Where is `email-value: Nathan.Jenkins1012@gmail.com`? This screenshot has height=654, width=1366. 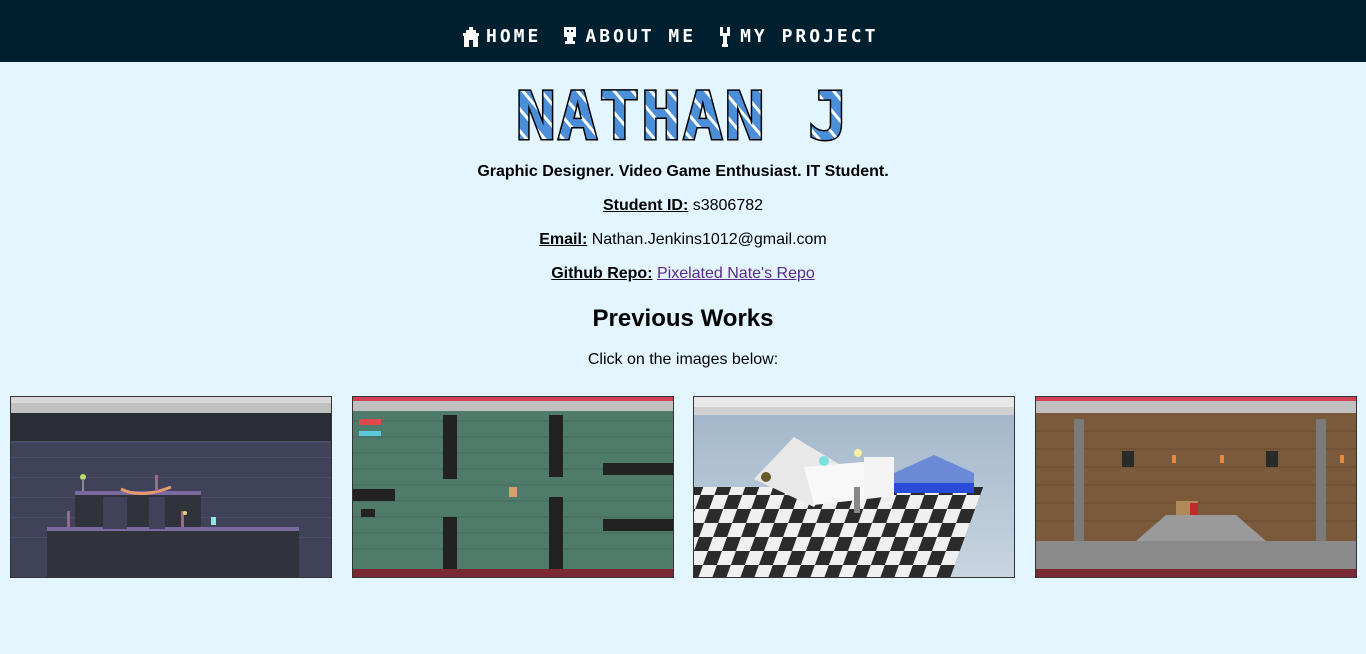 email-value: Nathan.Jenkins1012@gmail.com is located at coordinates (709, 239).